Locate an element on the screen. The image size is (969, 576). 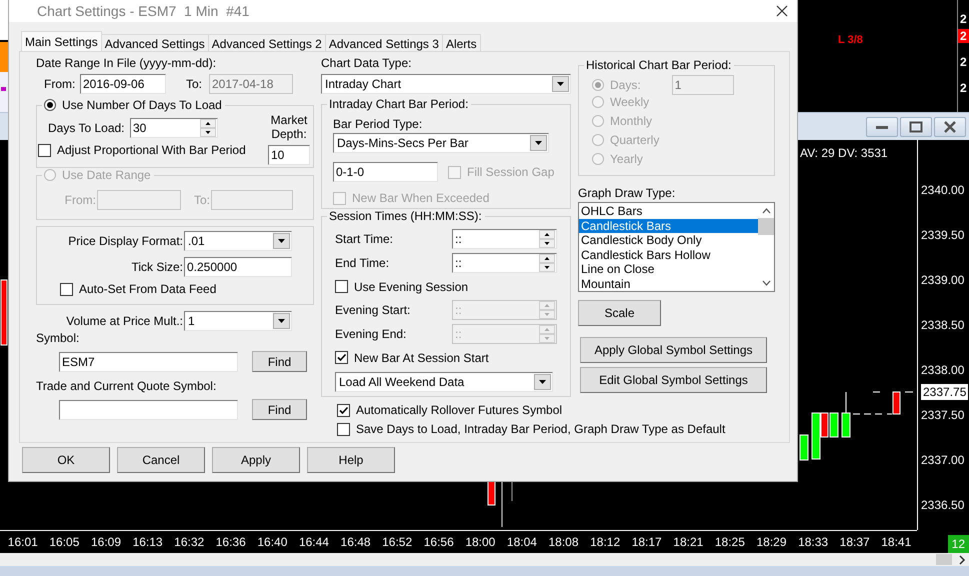
radio-label: Weekly is located at coordinates (630, 102).